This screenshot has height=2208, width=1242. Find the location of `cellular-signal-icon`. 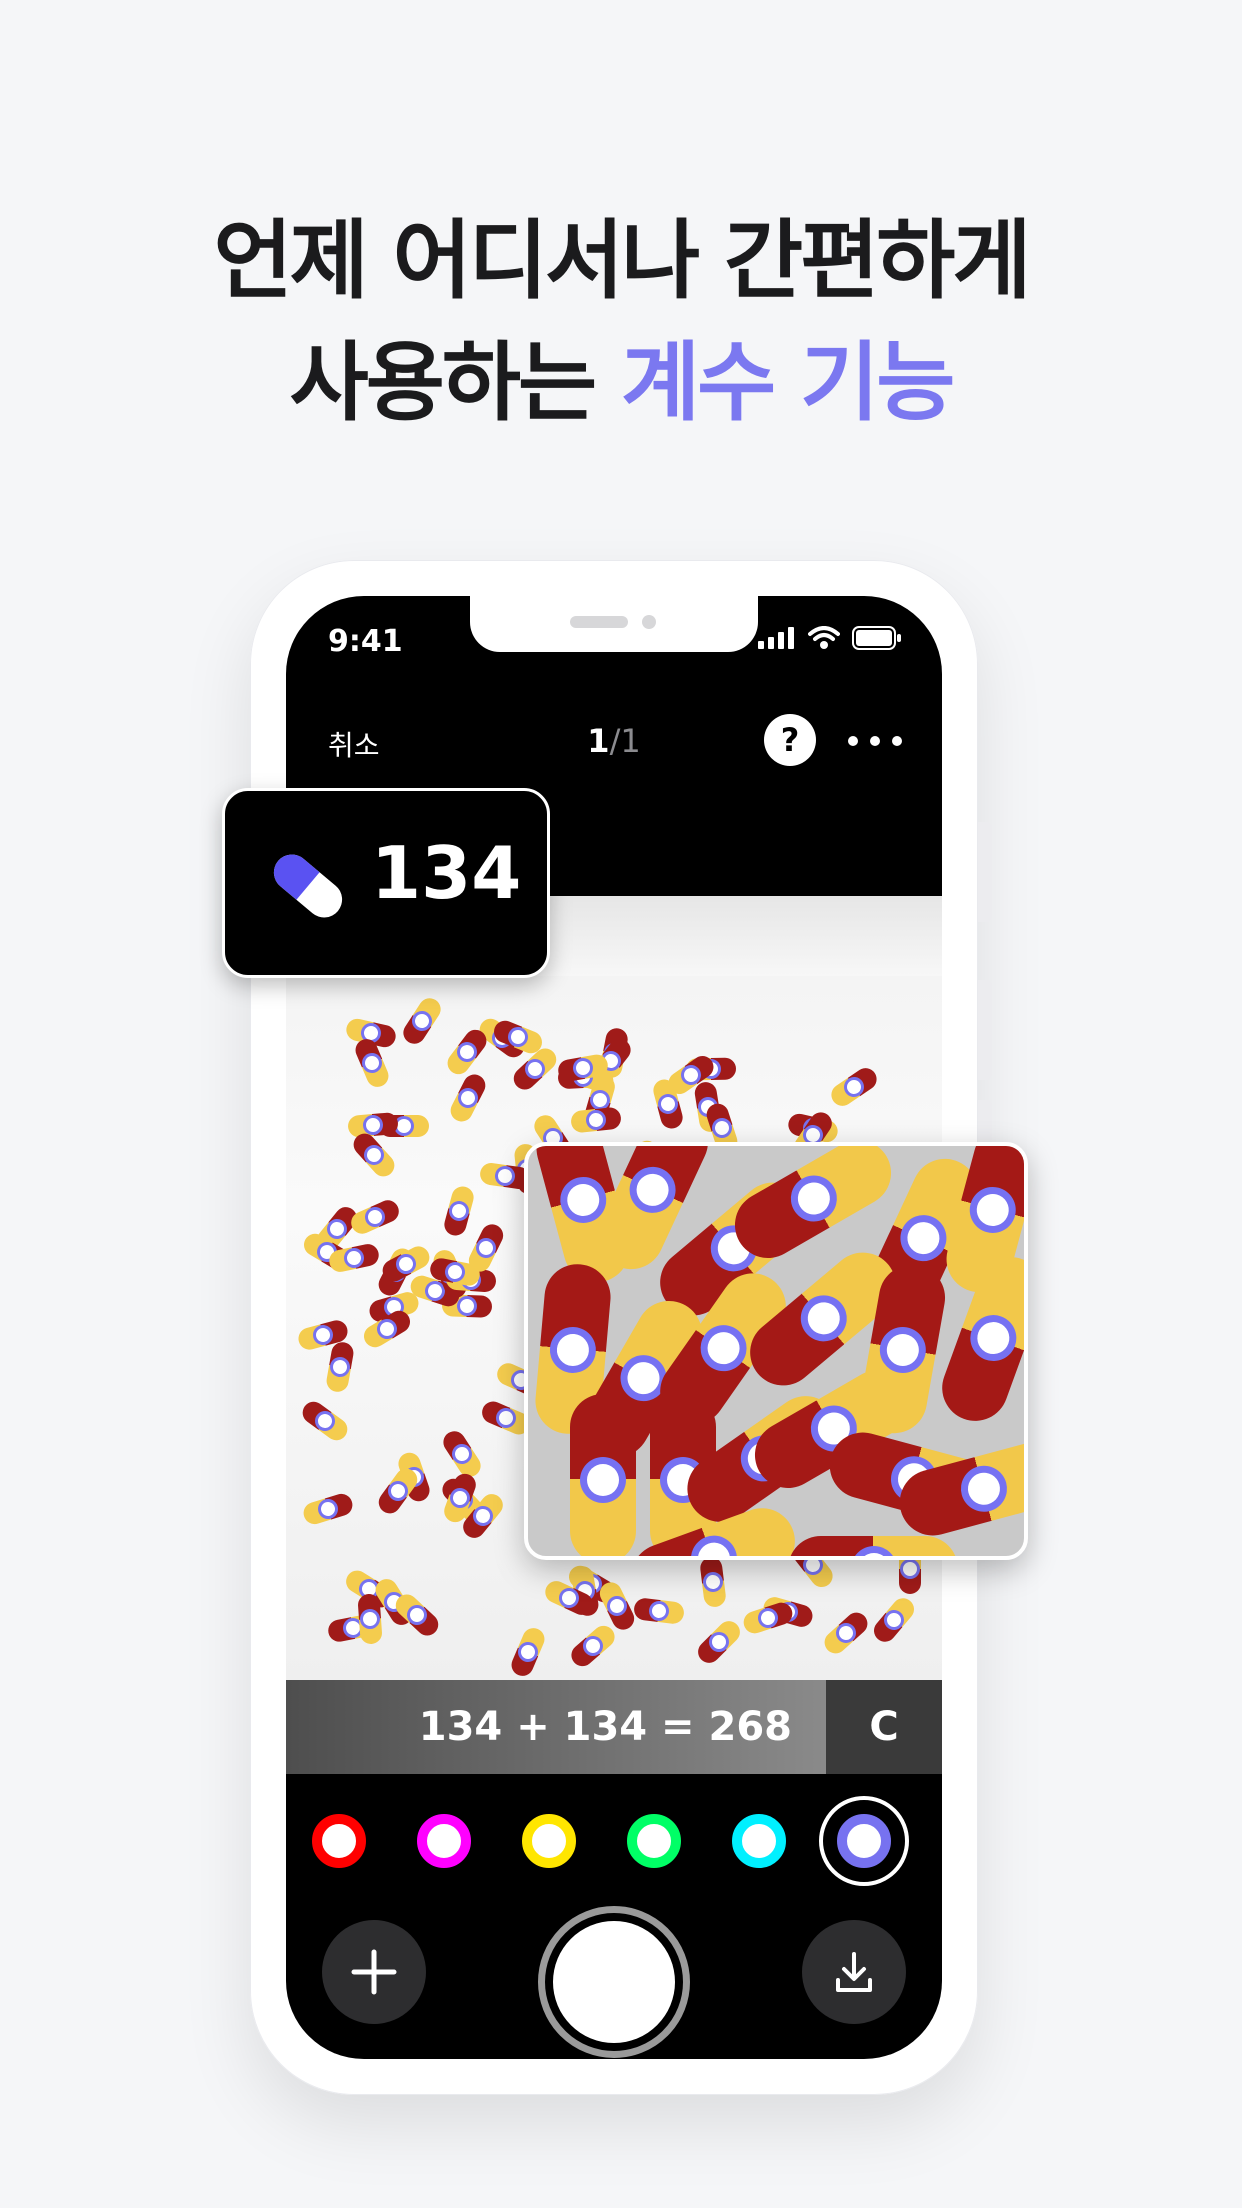

cellular-signal-icon is located at coordinates (776, 638).